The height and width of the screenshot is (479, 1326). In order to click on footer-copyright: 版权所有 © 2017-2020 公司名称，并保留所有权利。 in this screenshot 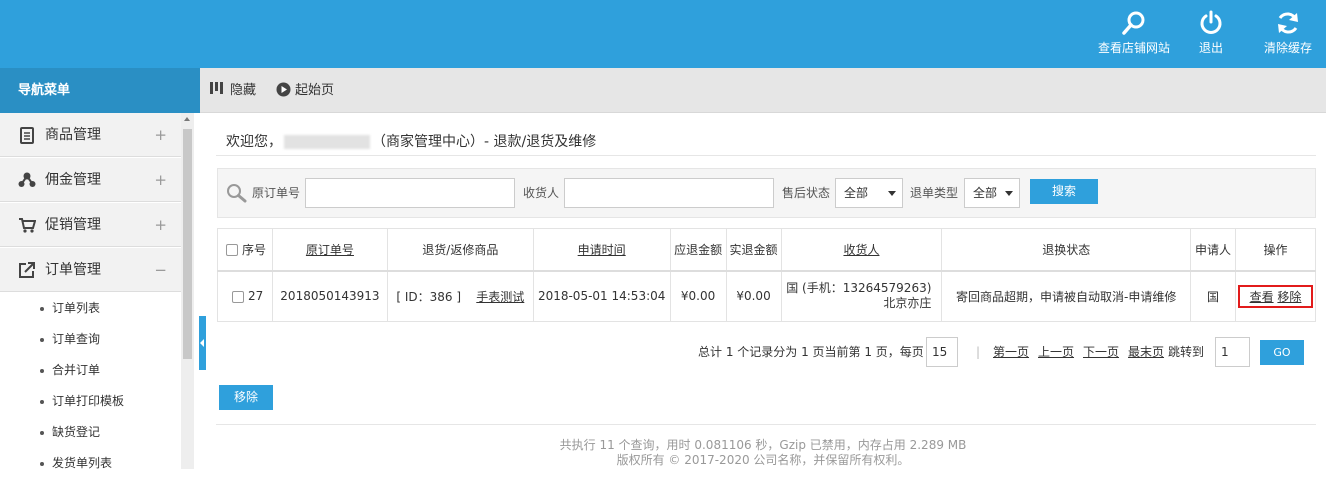, I will do `click(763, 460)`.